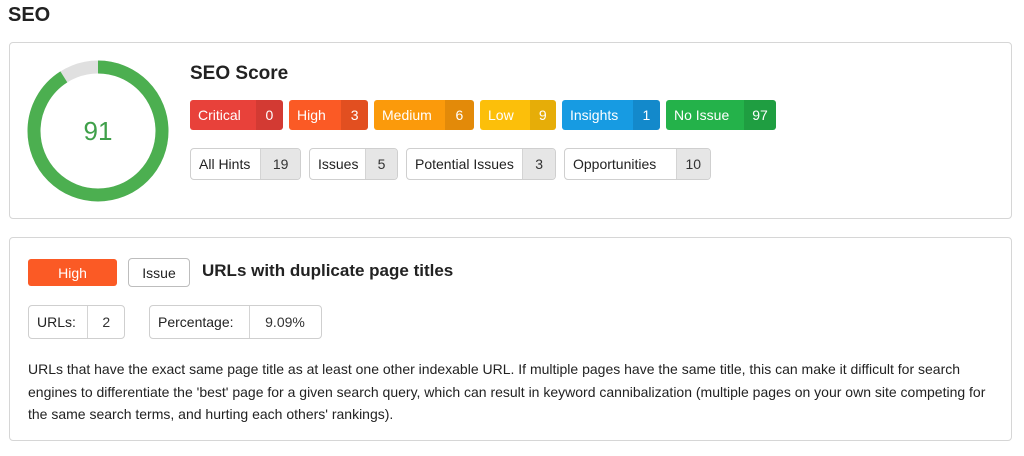 Image resolution: width=1024 pixels, height=456 pixels. Describe the element at coordinates (381, 164) in the screenshot. I see `hint-count: 5` at that location.